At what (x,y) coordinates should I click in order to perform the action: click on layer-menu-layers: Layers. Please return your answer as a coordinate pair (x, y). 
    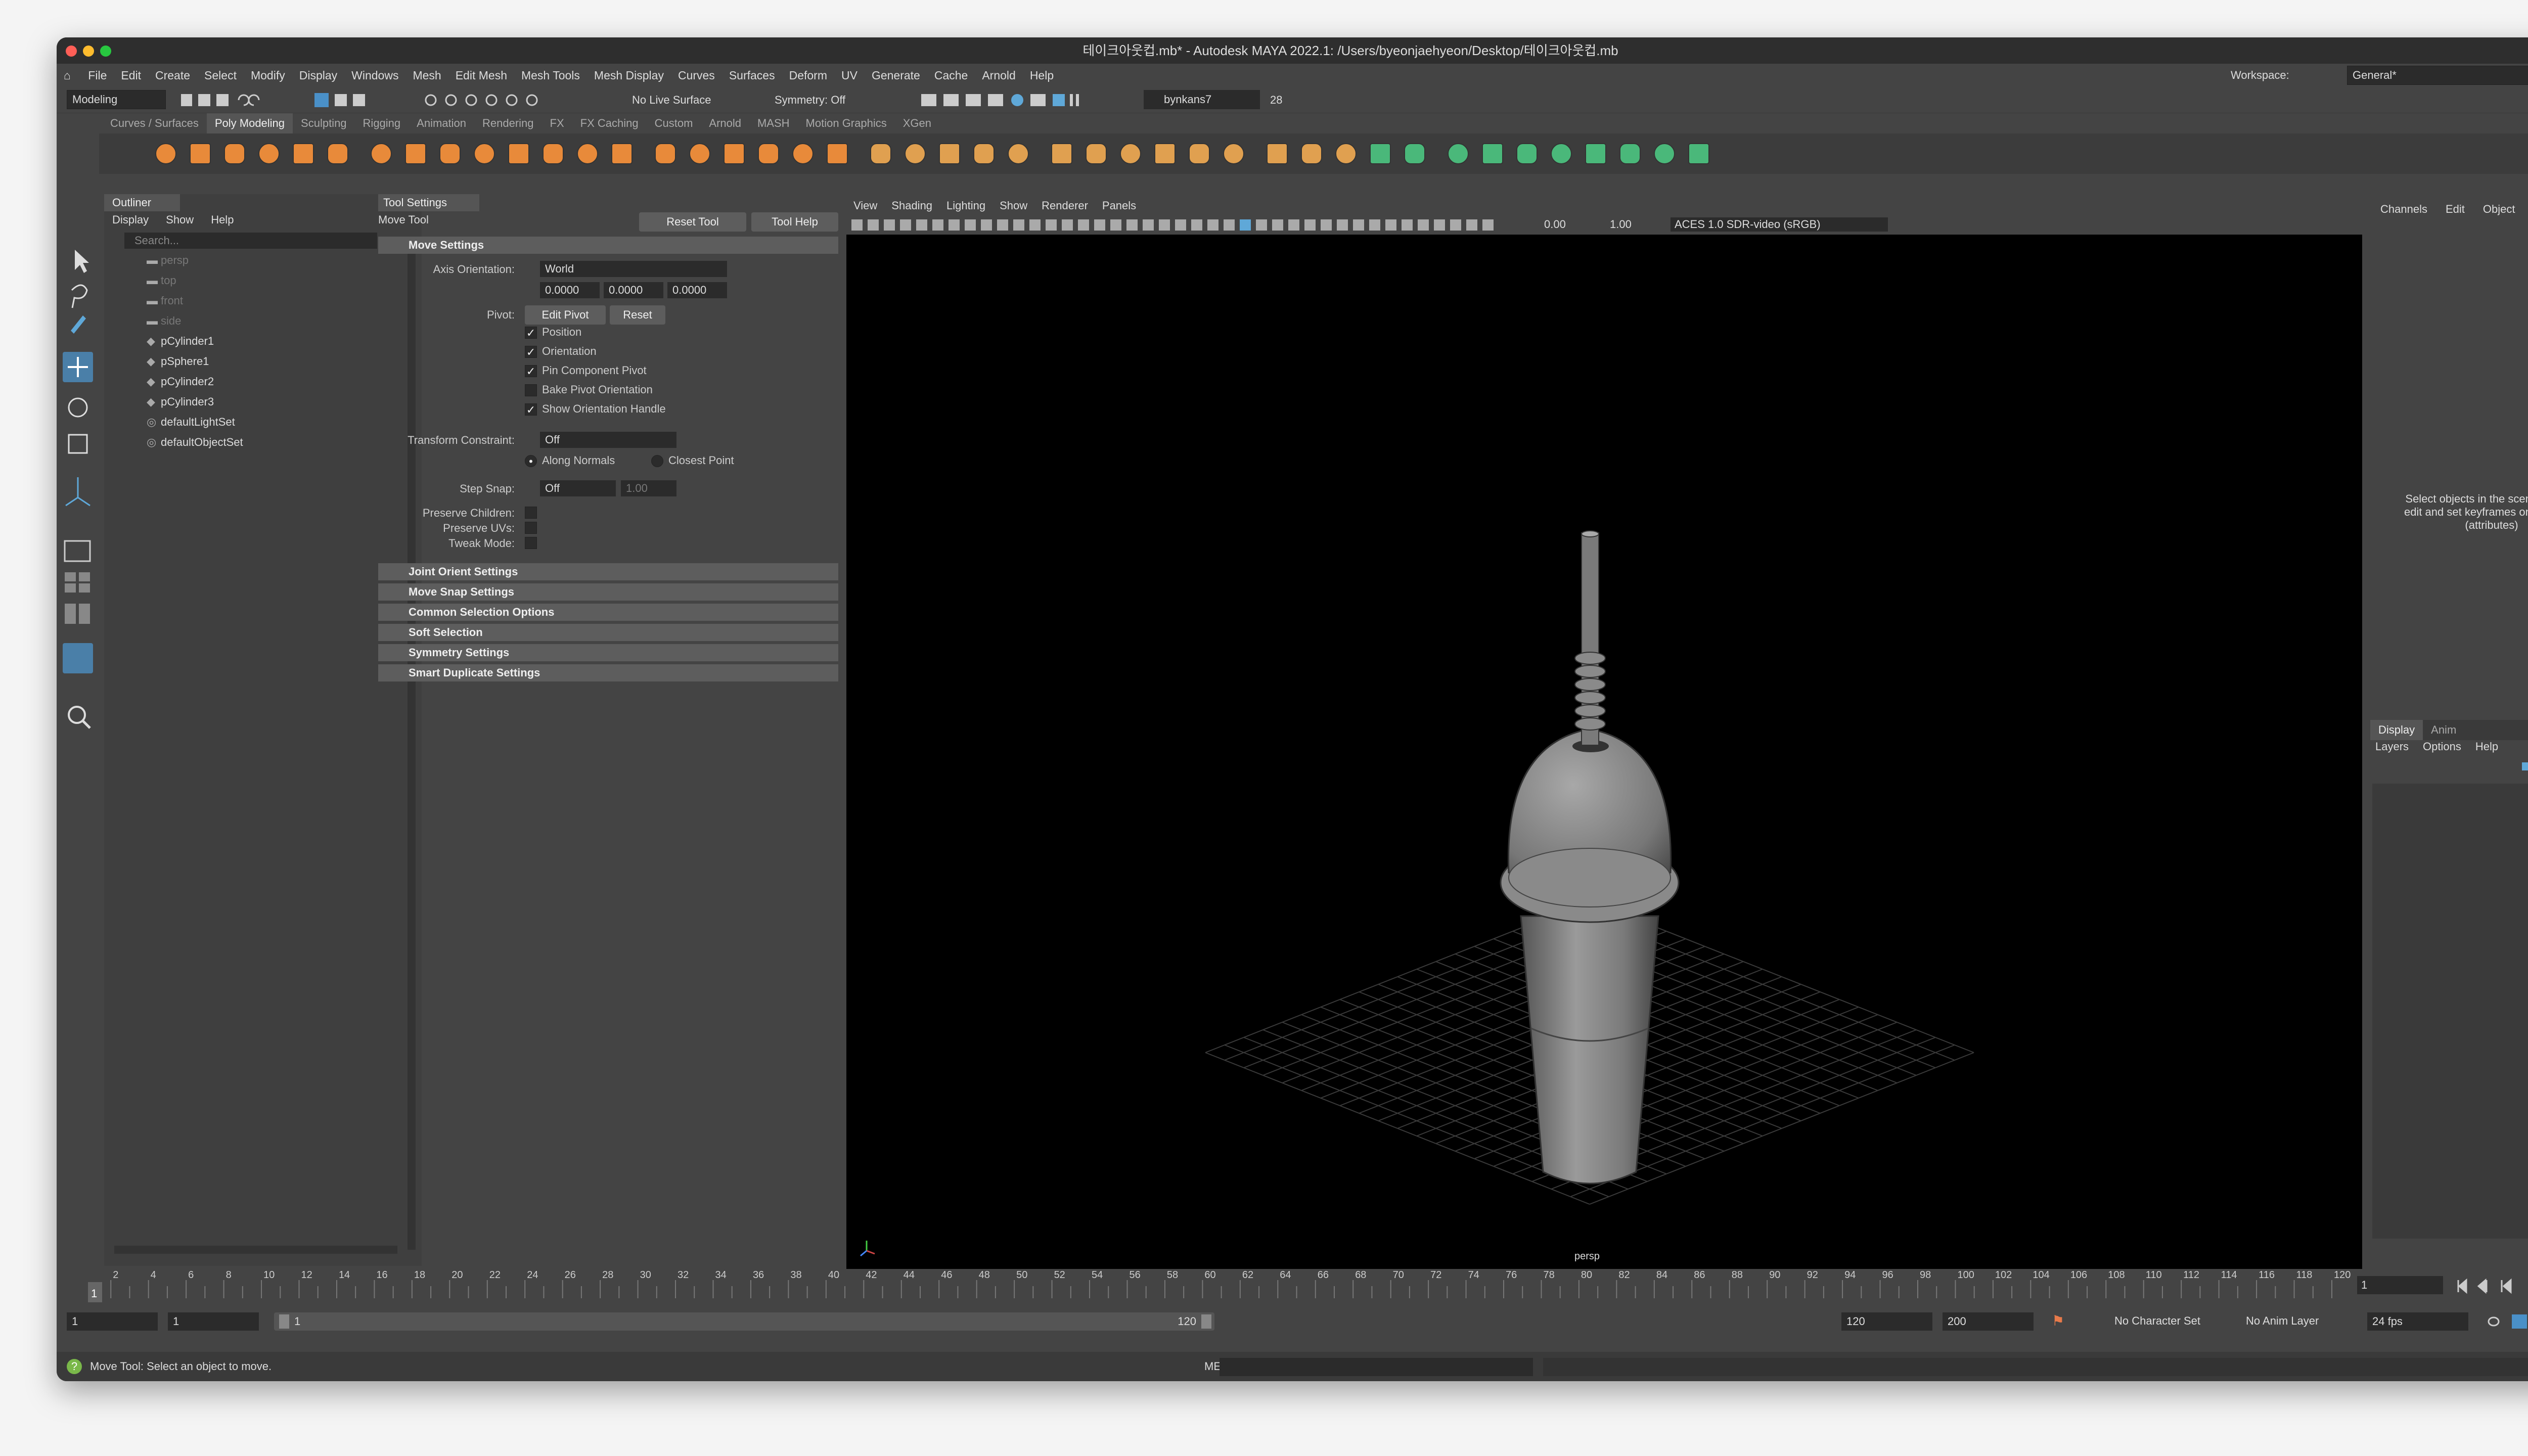
    Looking at the image, I should click on (2392, 746).